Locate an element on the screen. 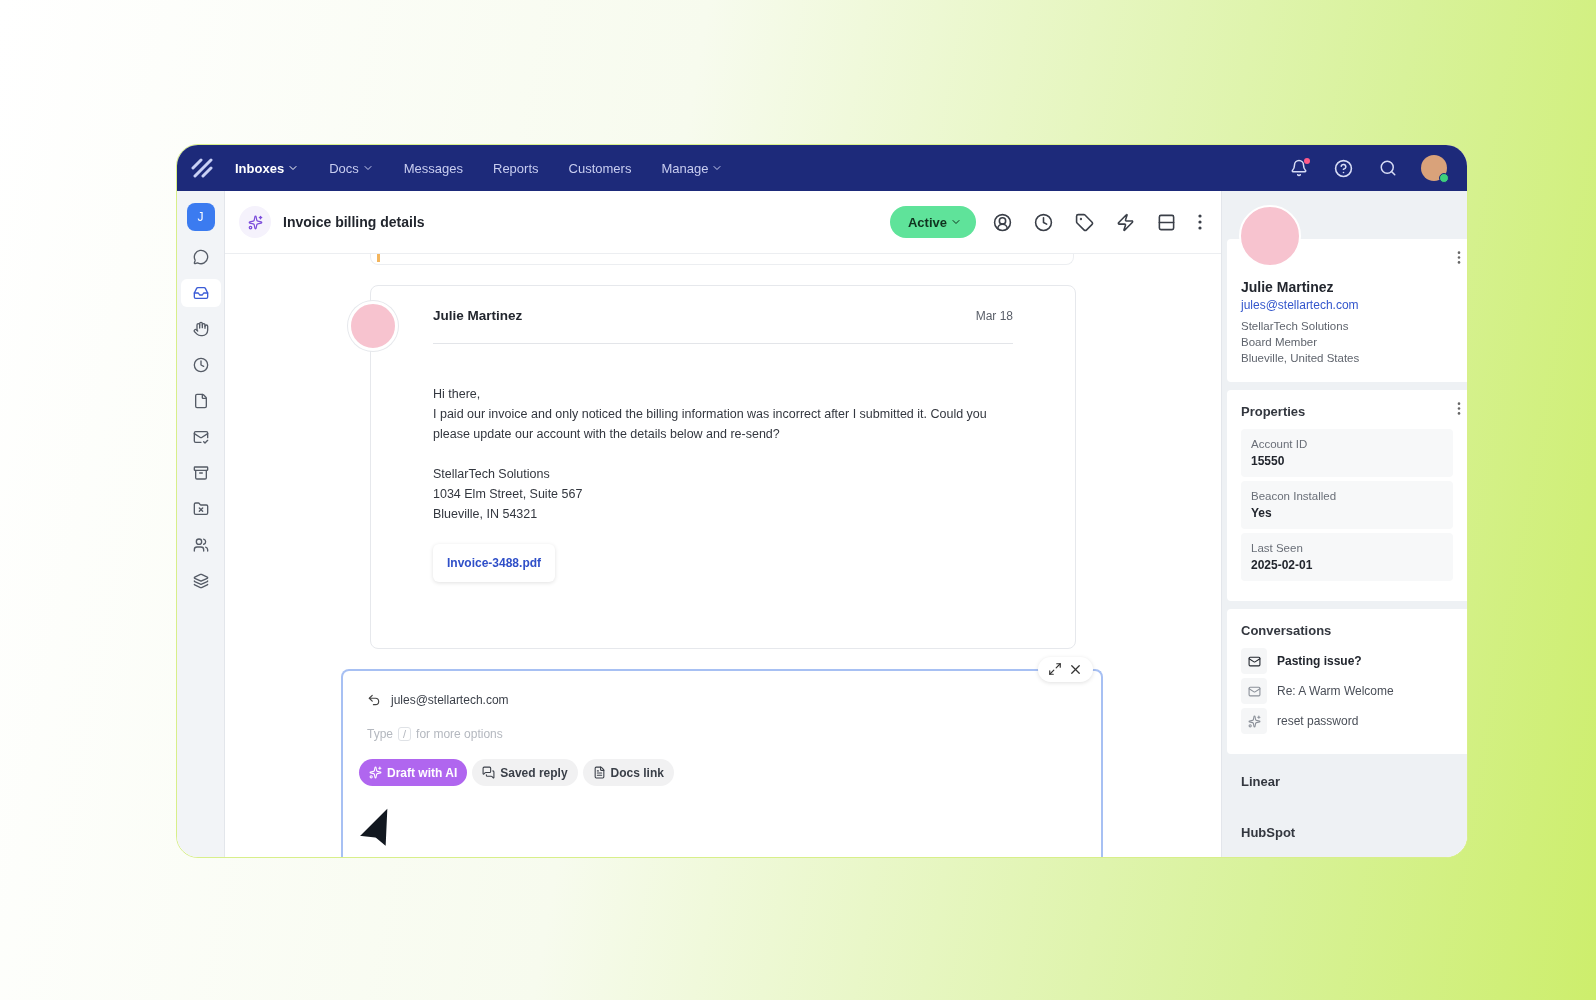  chat-bubble-icon is located at coordinates (200, 257).